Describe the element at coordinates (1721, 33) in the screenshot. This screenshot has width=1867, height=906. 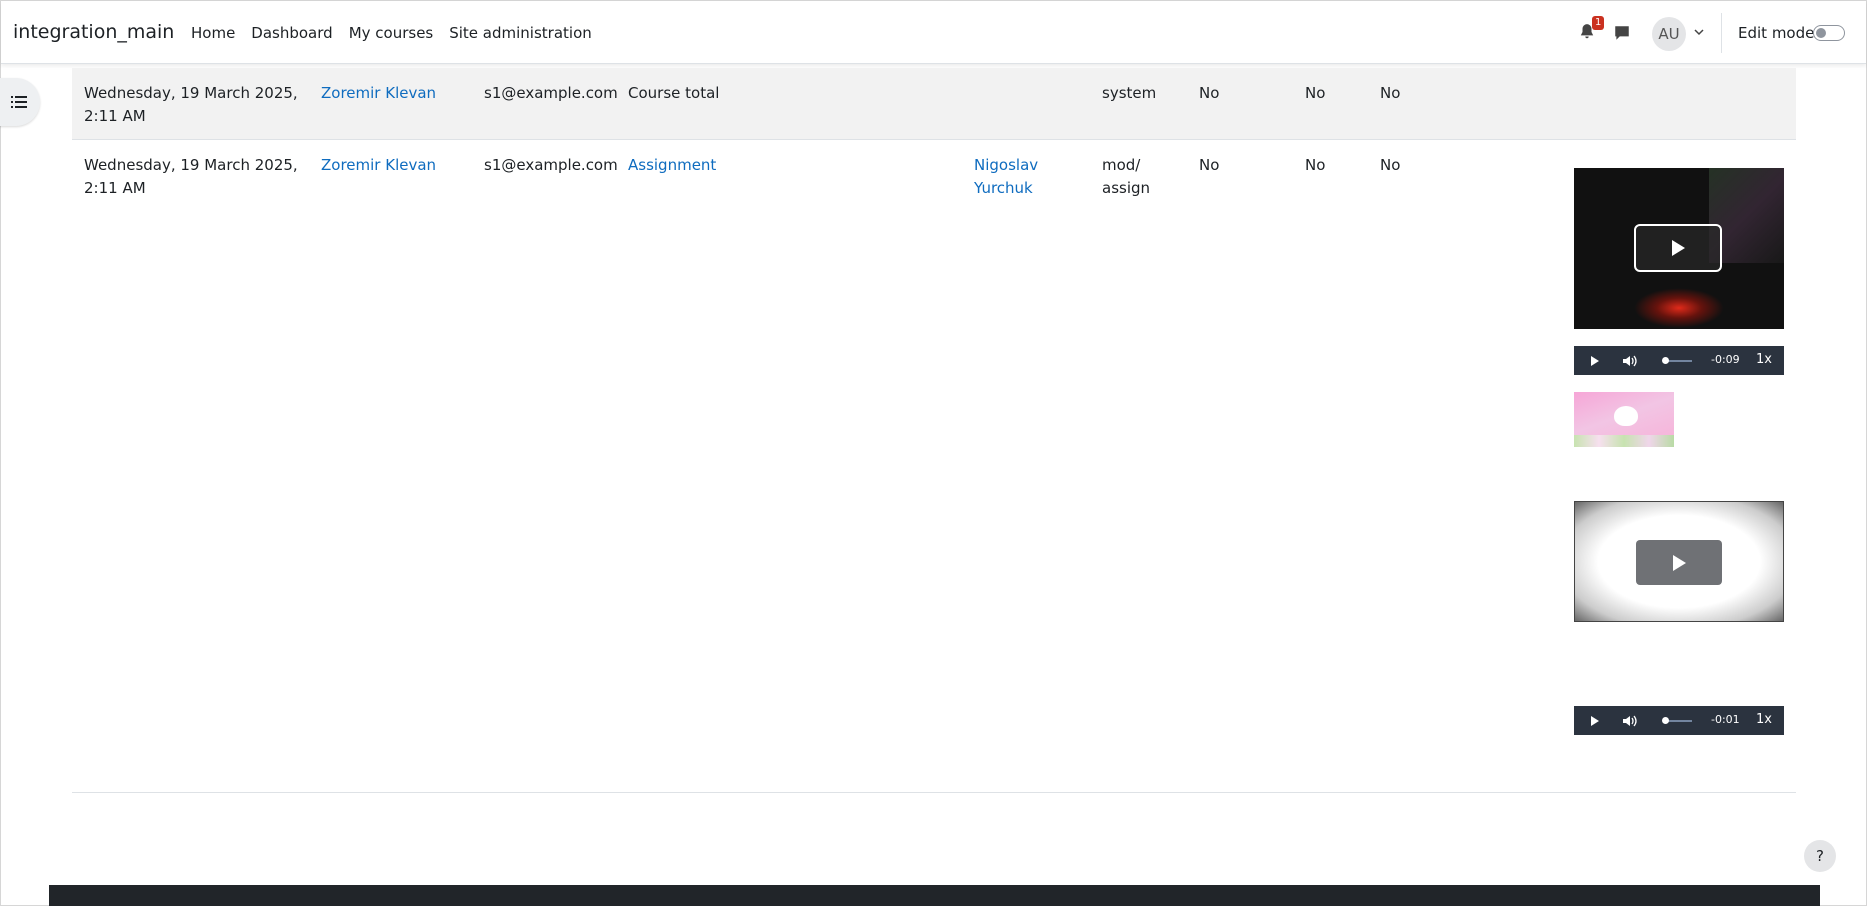
I see `navbar-divider` at that location.